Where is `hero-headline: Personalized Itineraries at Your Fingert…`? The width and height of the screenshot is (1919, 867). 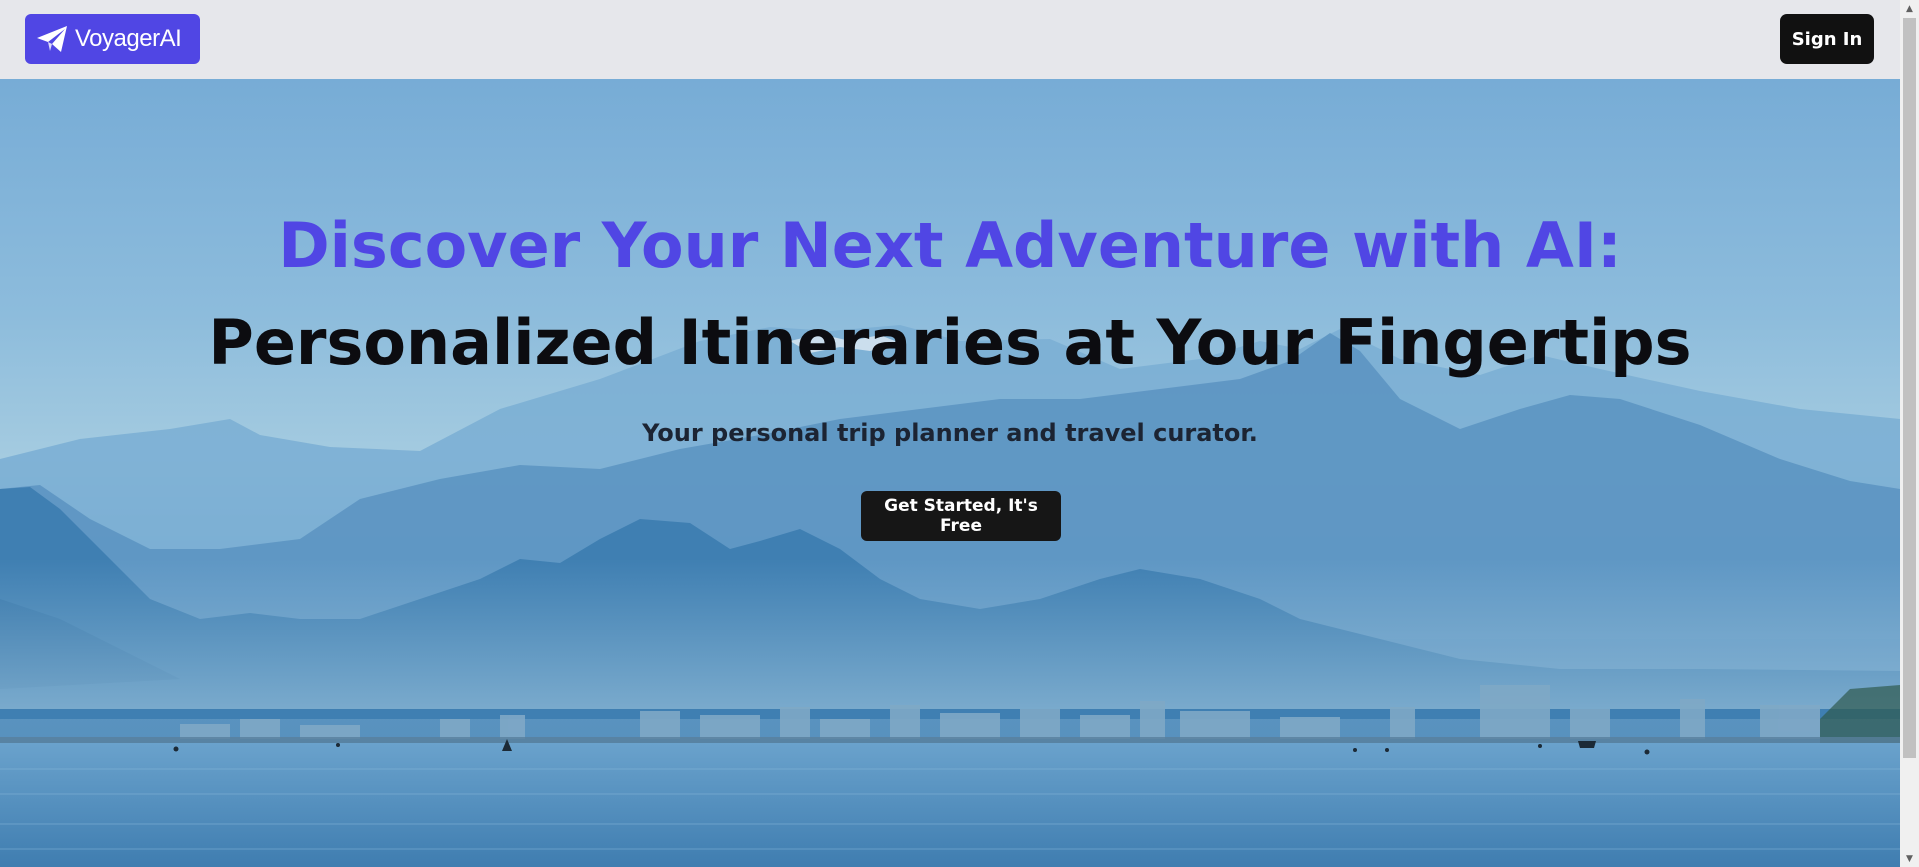
hero-headline: Personalized Itineraries at Your Fingert… is located at coordinates (950, 342).